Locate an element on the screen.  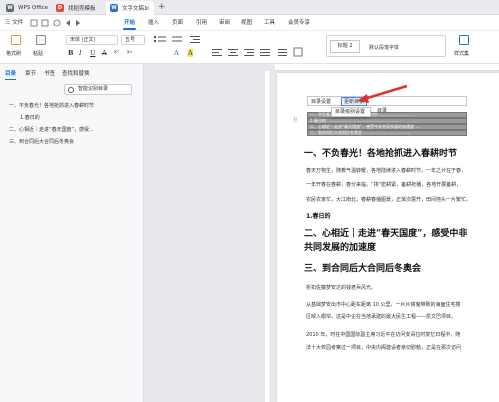
paragraph-line: 从基础梦安出市中心距车距离 10 公里，一片片锦鬼带致的海面住宅楼 is located at coordinates (383, 304).